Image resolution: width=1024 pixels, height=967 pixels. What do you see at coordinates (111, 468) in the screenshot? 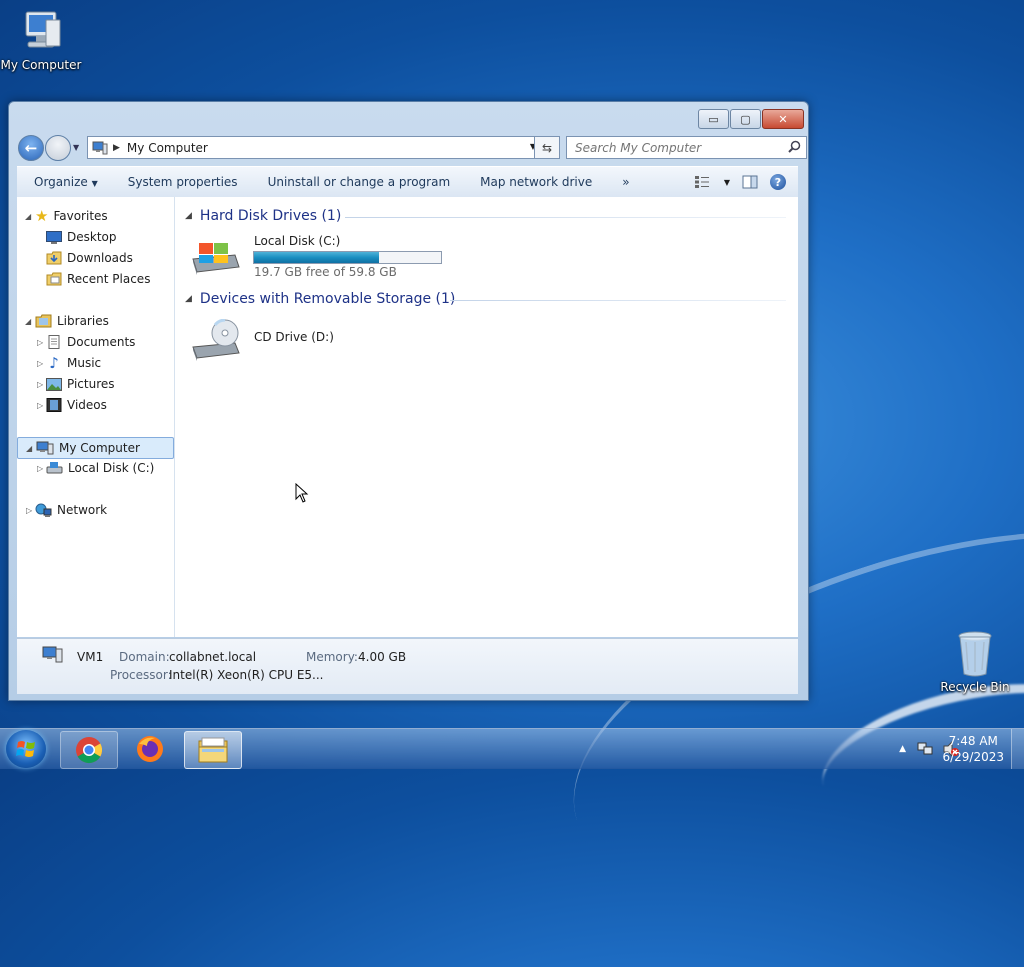
I see `nav-label: Local Disk (C:)` at bounding box center [111, 468].